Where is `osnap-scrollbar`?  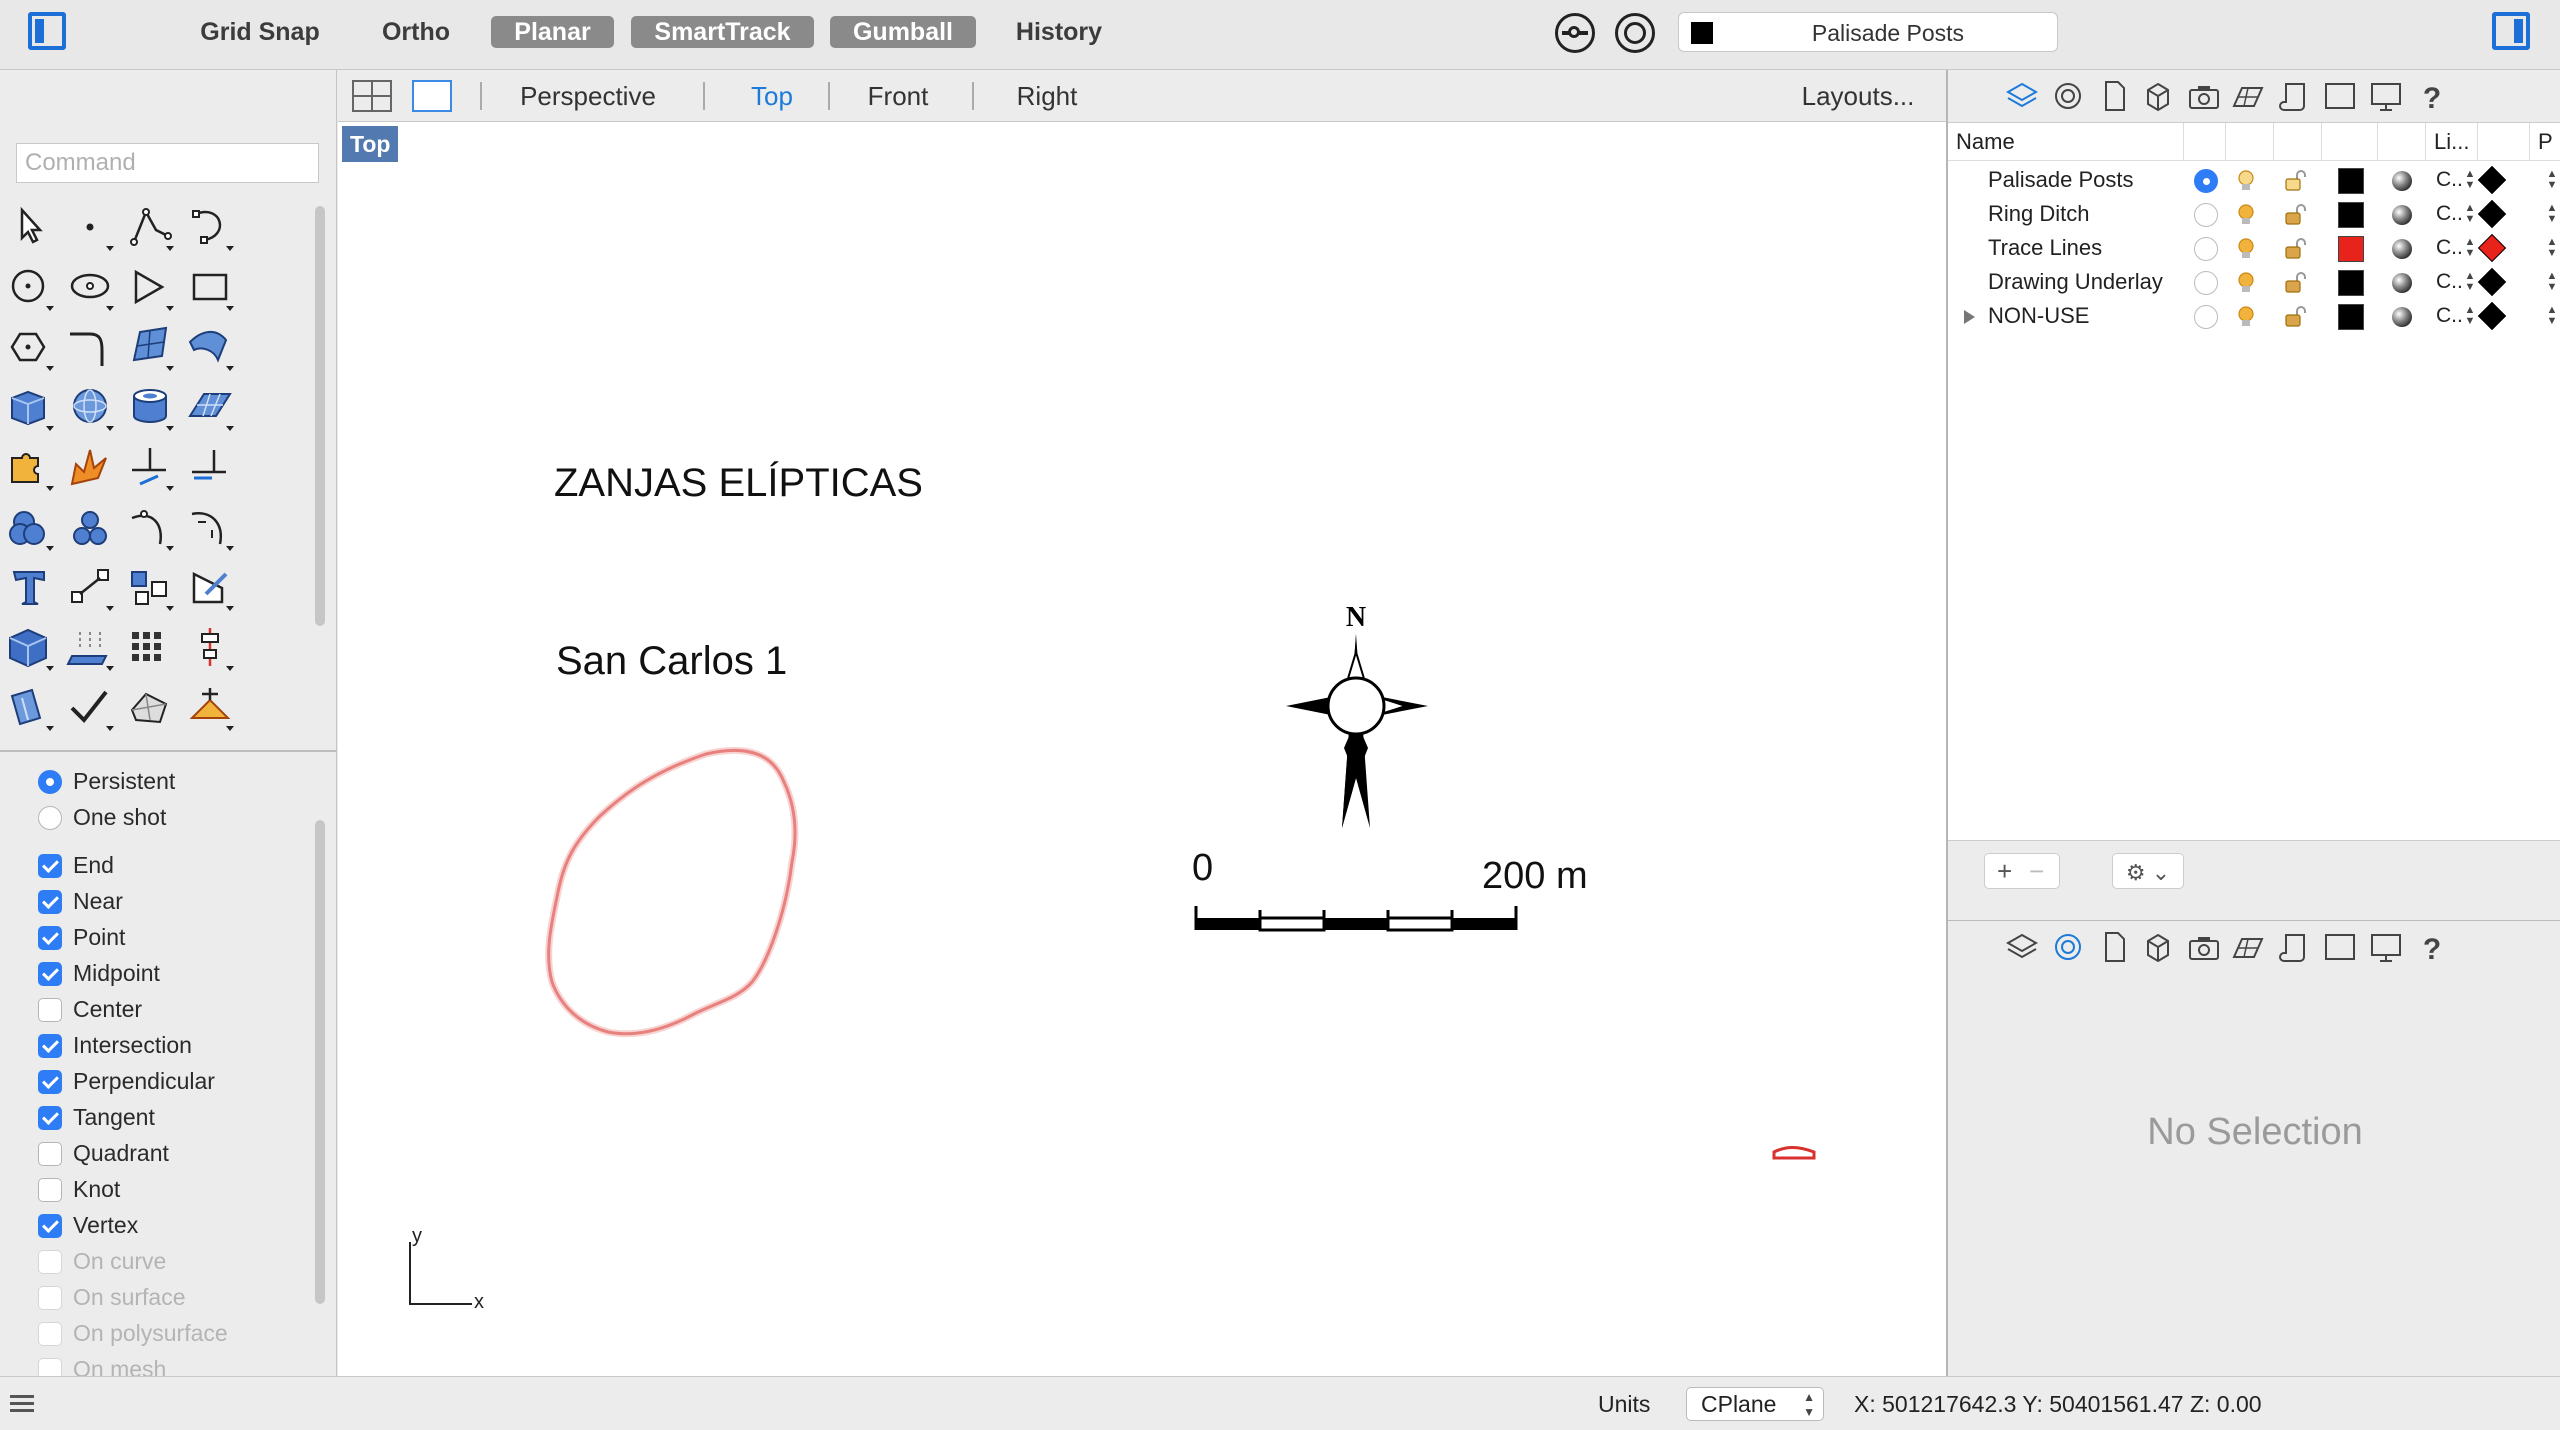
osnap-scrollbar is located at coordinates (320, 1062).